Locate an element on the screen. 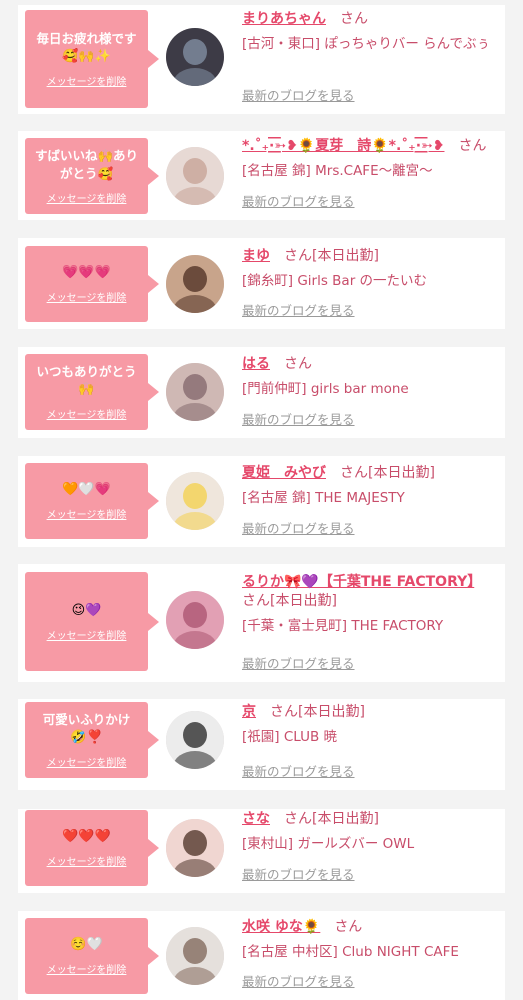  message-bubble: 可愛いふりかけ 🤣❣️ メッセージを削除 is located at coordinates (92, 740).